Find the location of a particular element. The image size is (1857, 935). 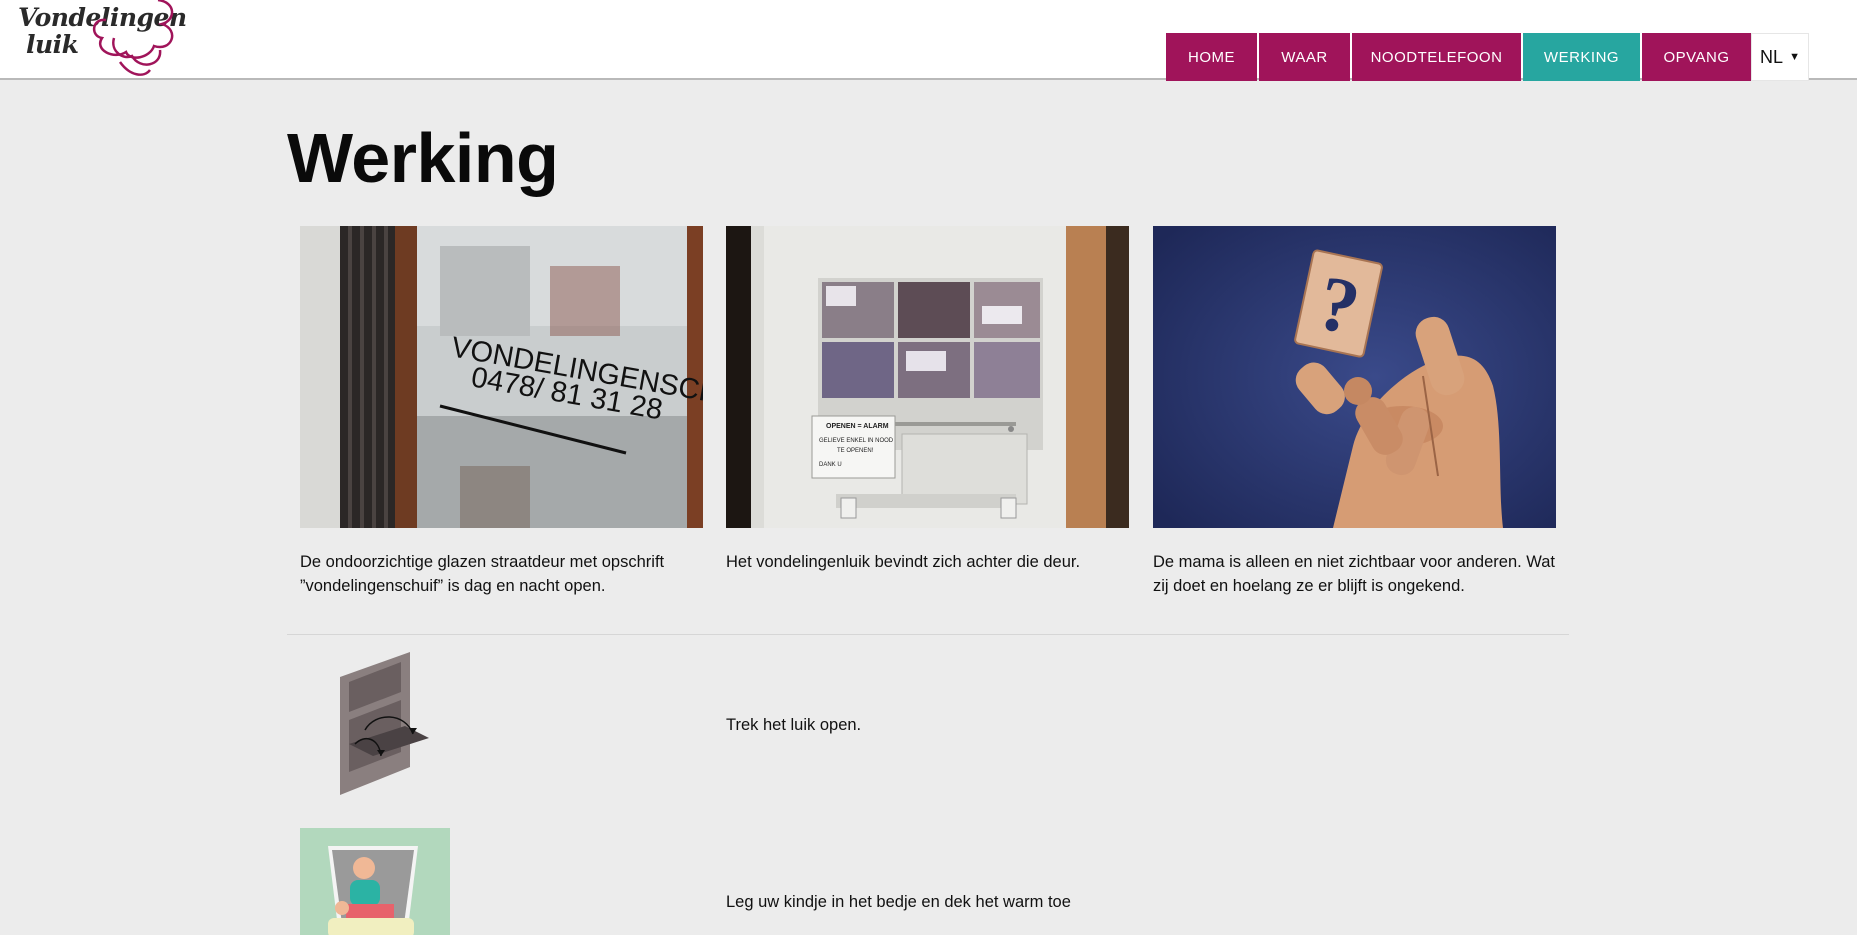

sign-title: OPENEN = ALARM is located at coordinates (857, 426).